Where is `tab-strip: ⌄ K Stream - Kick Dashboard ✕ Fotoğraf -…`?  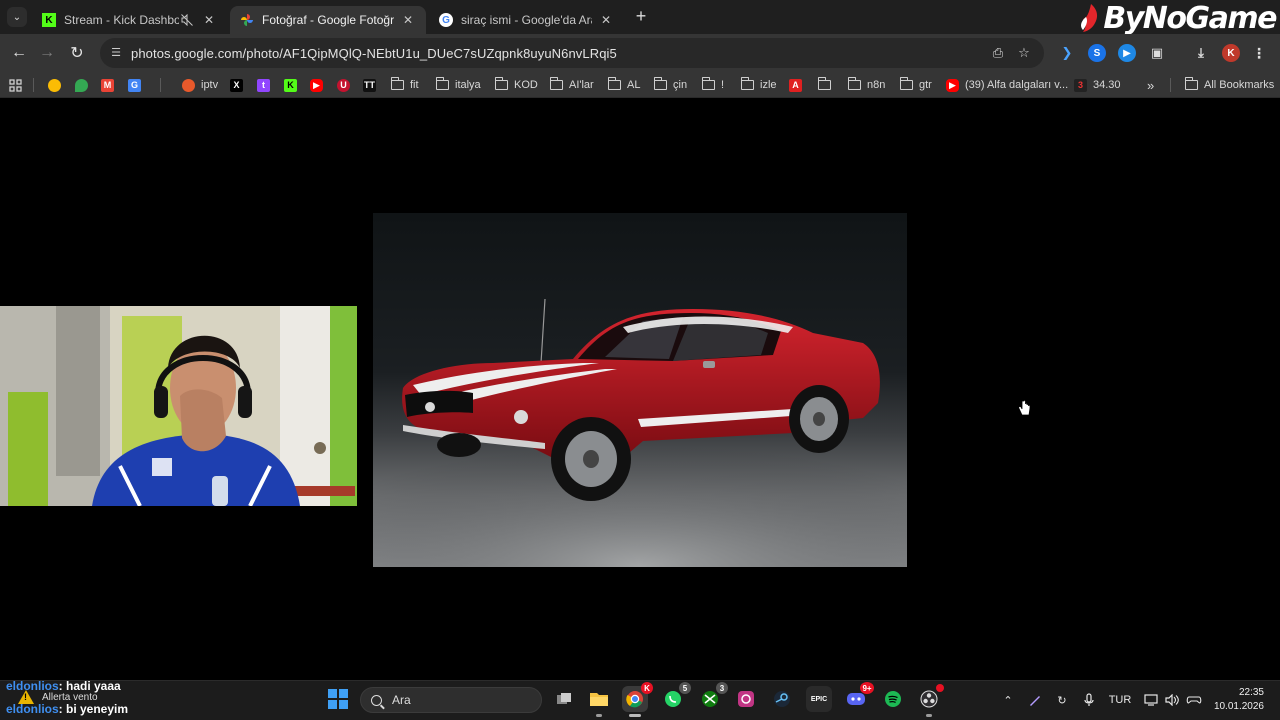 tab-strip: ⌄ K Stream - Kick Dashboard ✕ Fotoğraf -… is located at coordinates (640, 18).